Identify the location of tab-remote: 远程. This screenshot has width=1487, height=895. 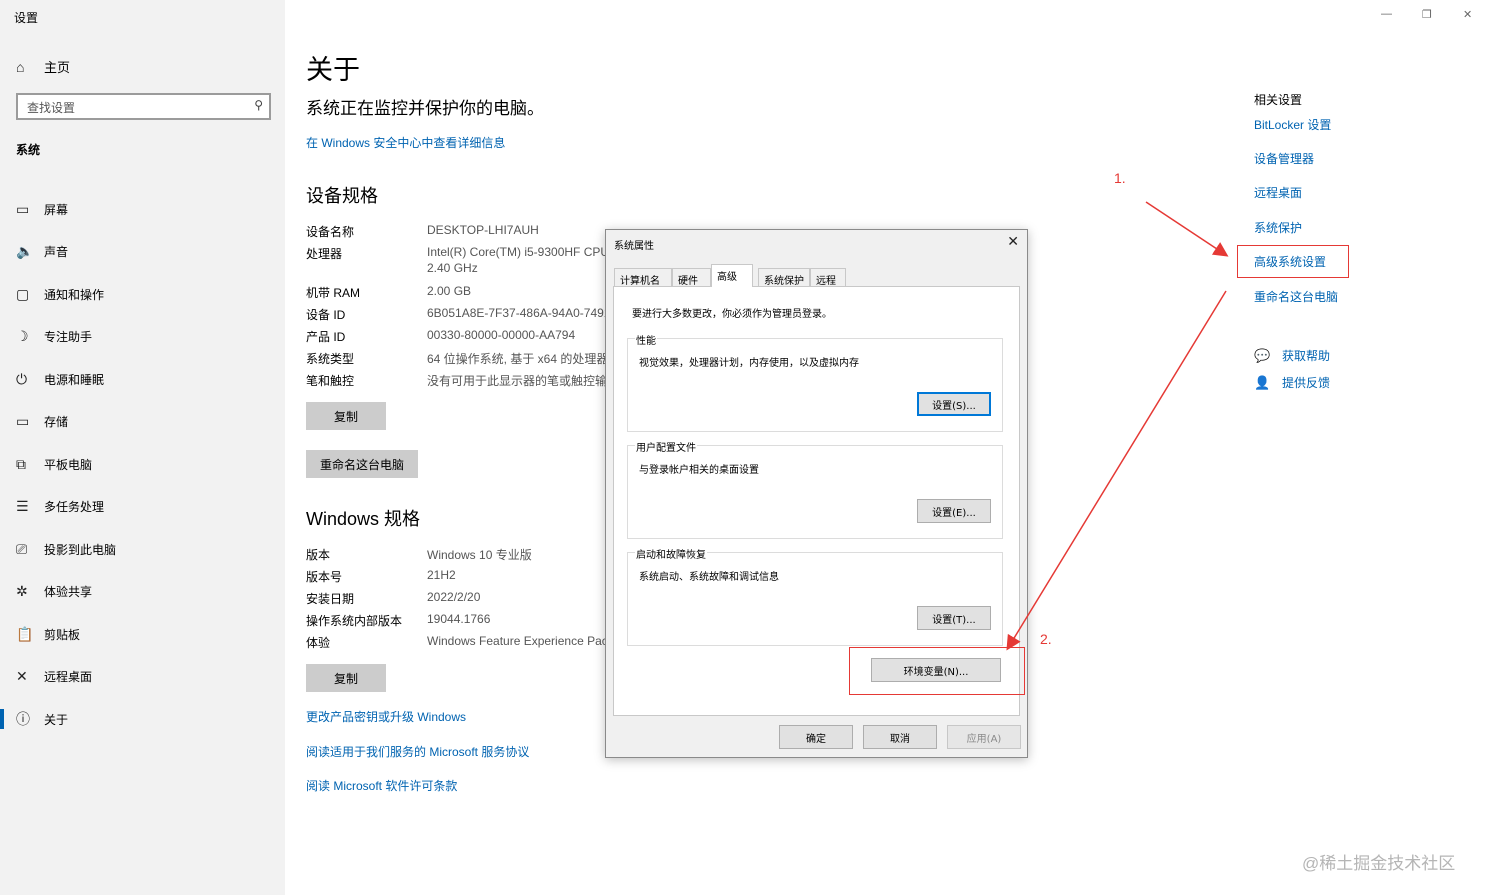
(828, 277).